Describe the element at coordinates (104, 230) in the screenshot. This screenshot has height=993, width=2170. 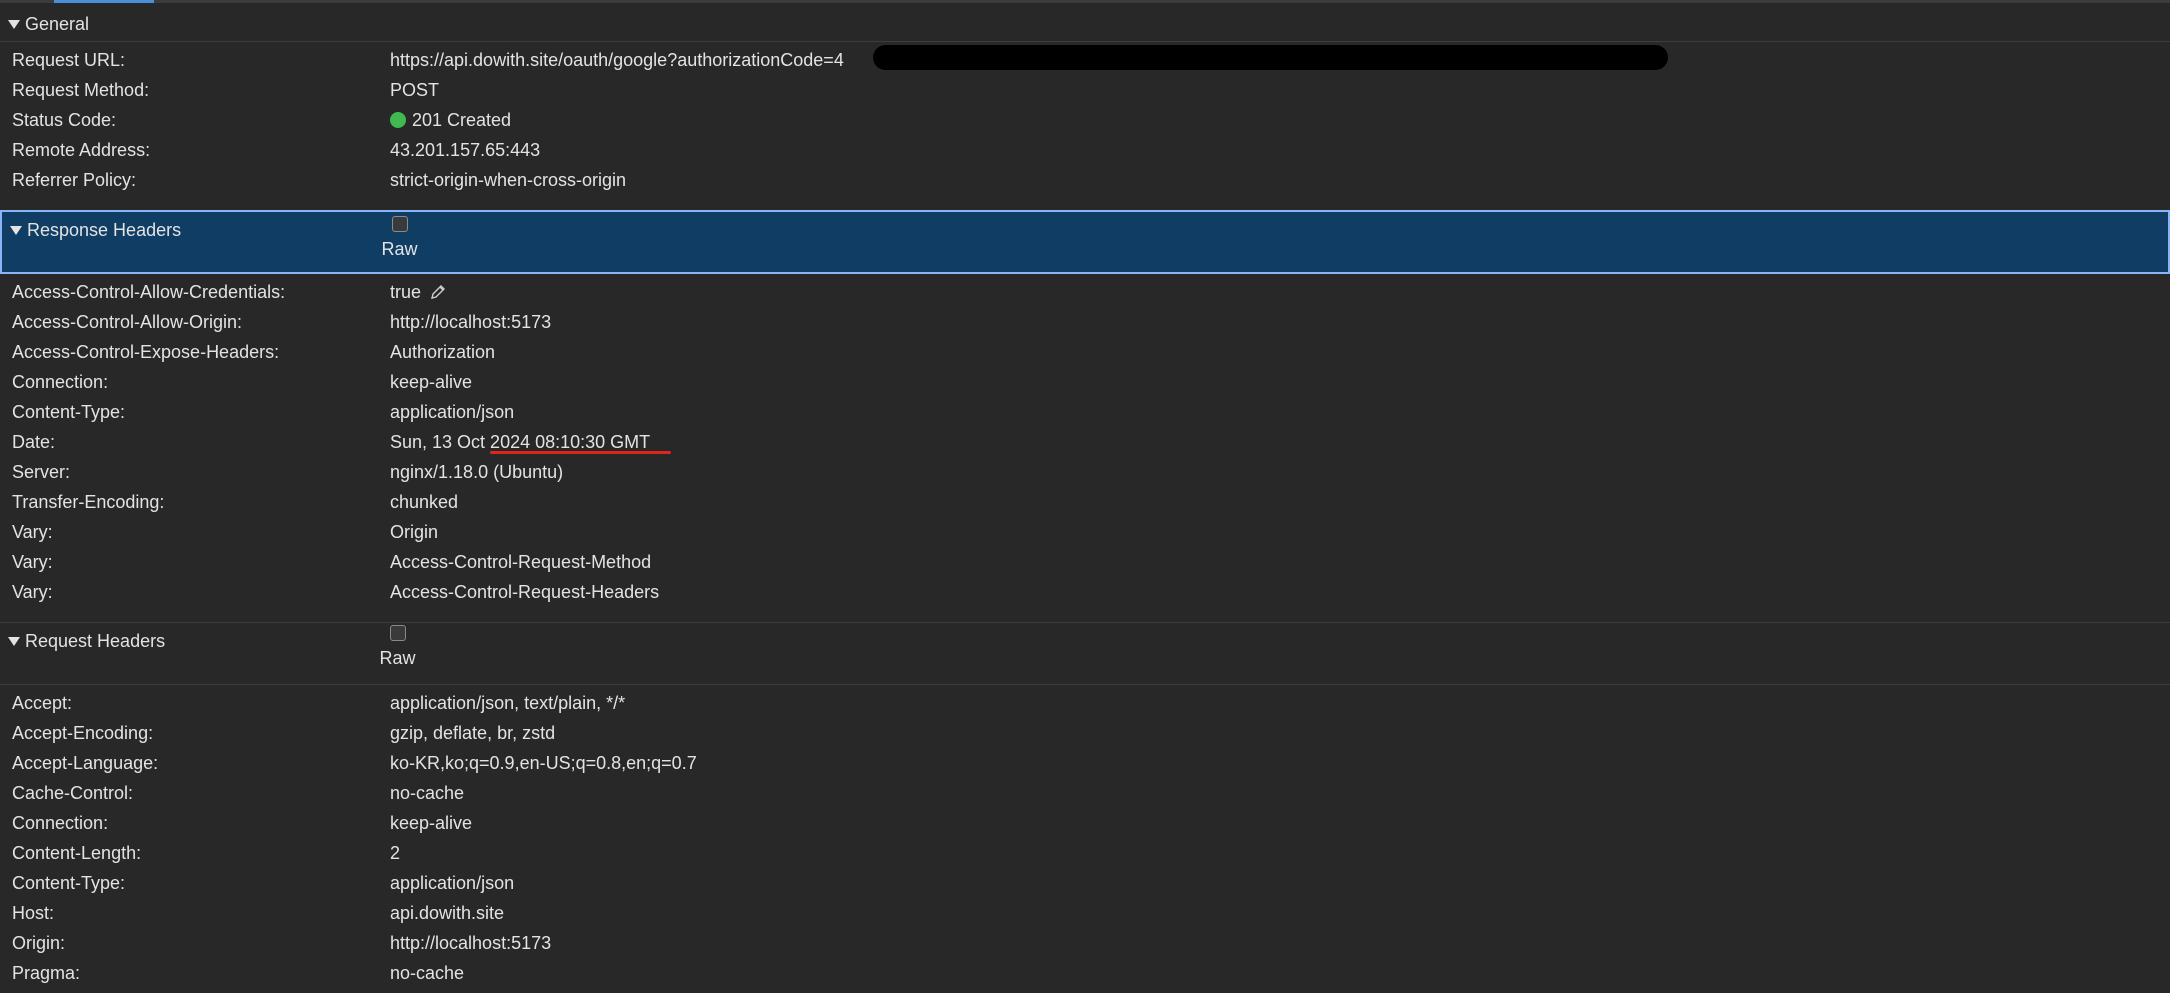
I see `response-headers-title: Response Headers` at that location.